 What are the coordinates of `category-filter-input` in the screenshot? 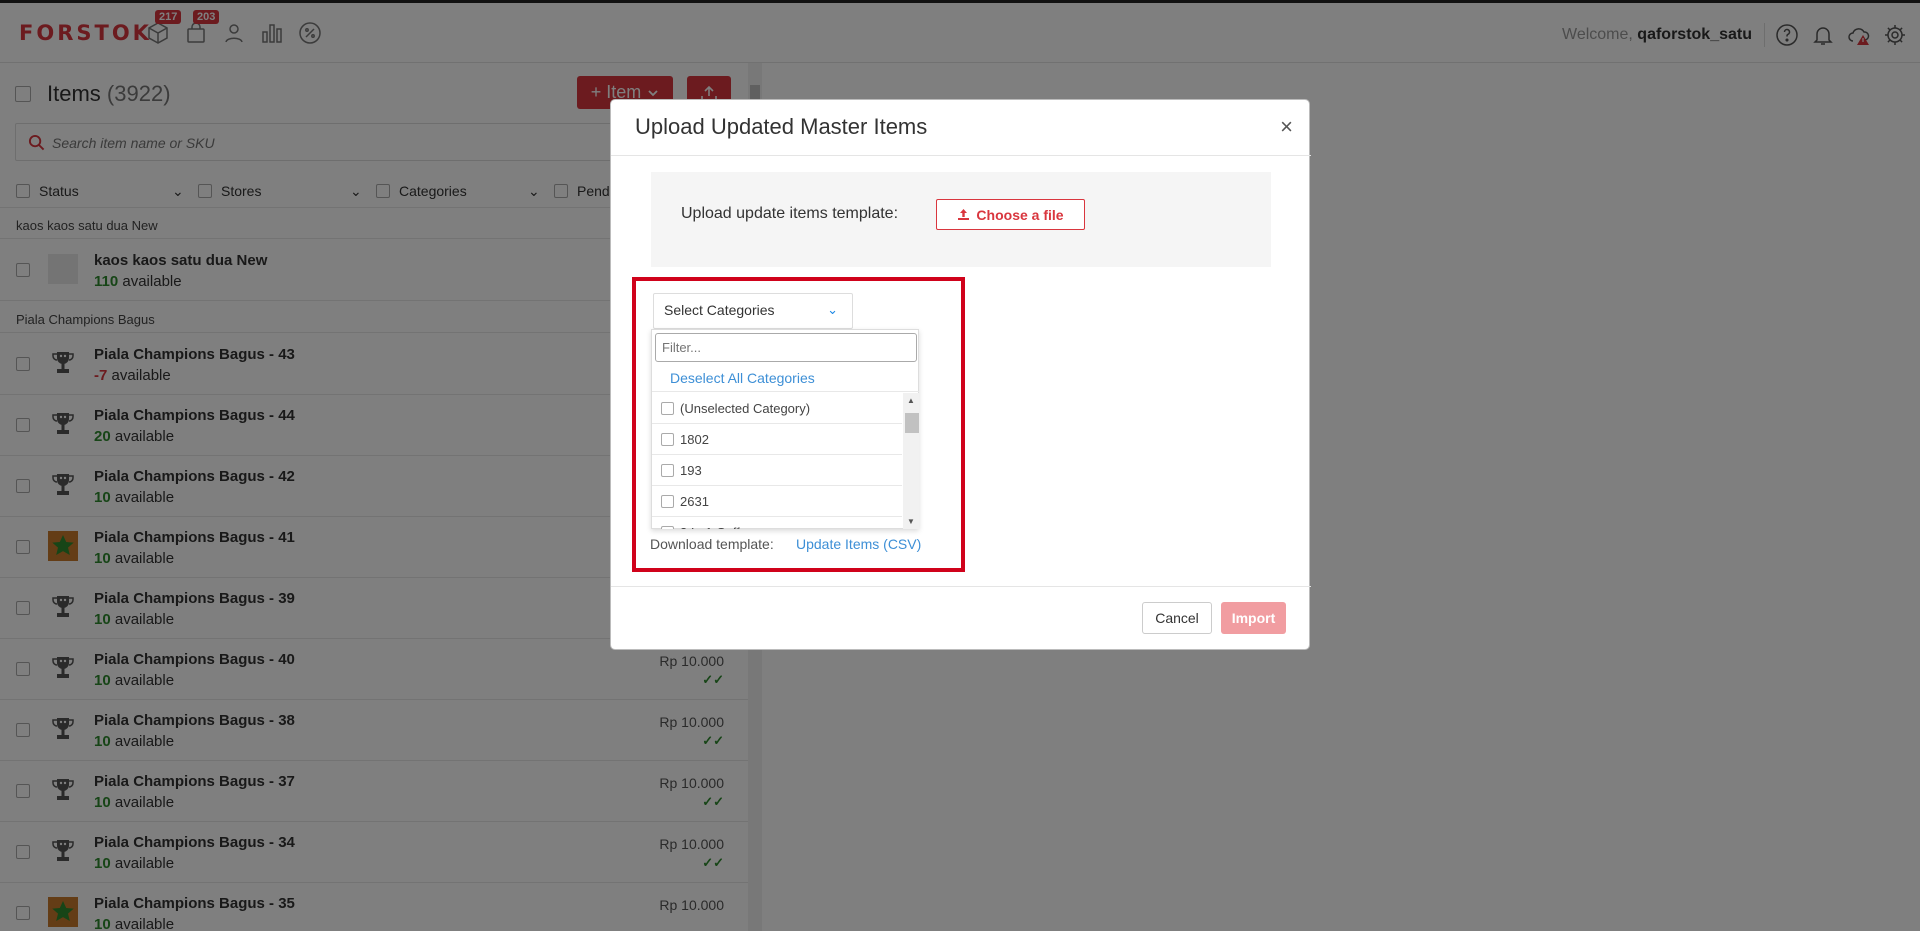 It's located at (786, 347).